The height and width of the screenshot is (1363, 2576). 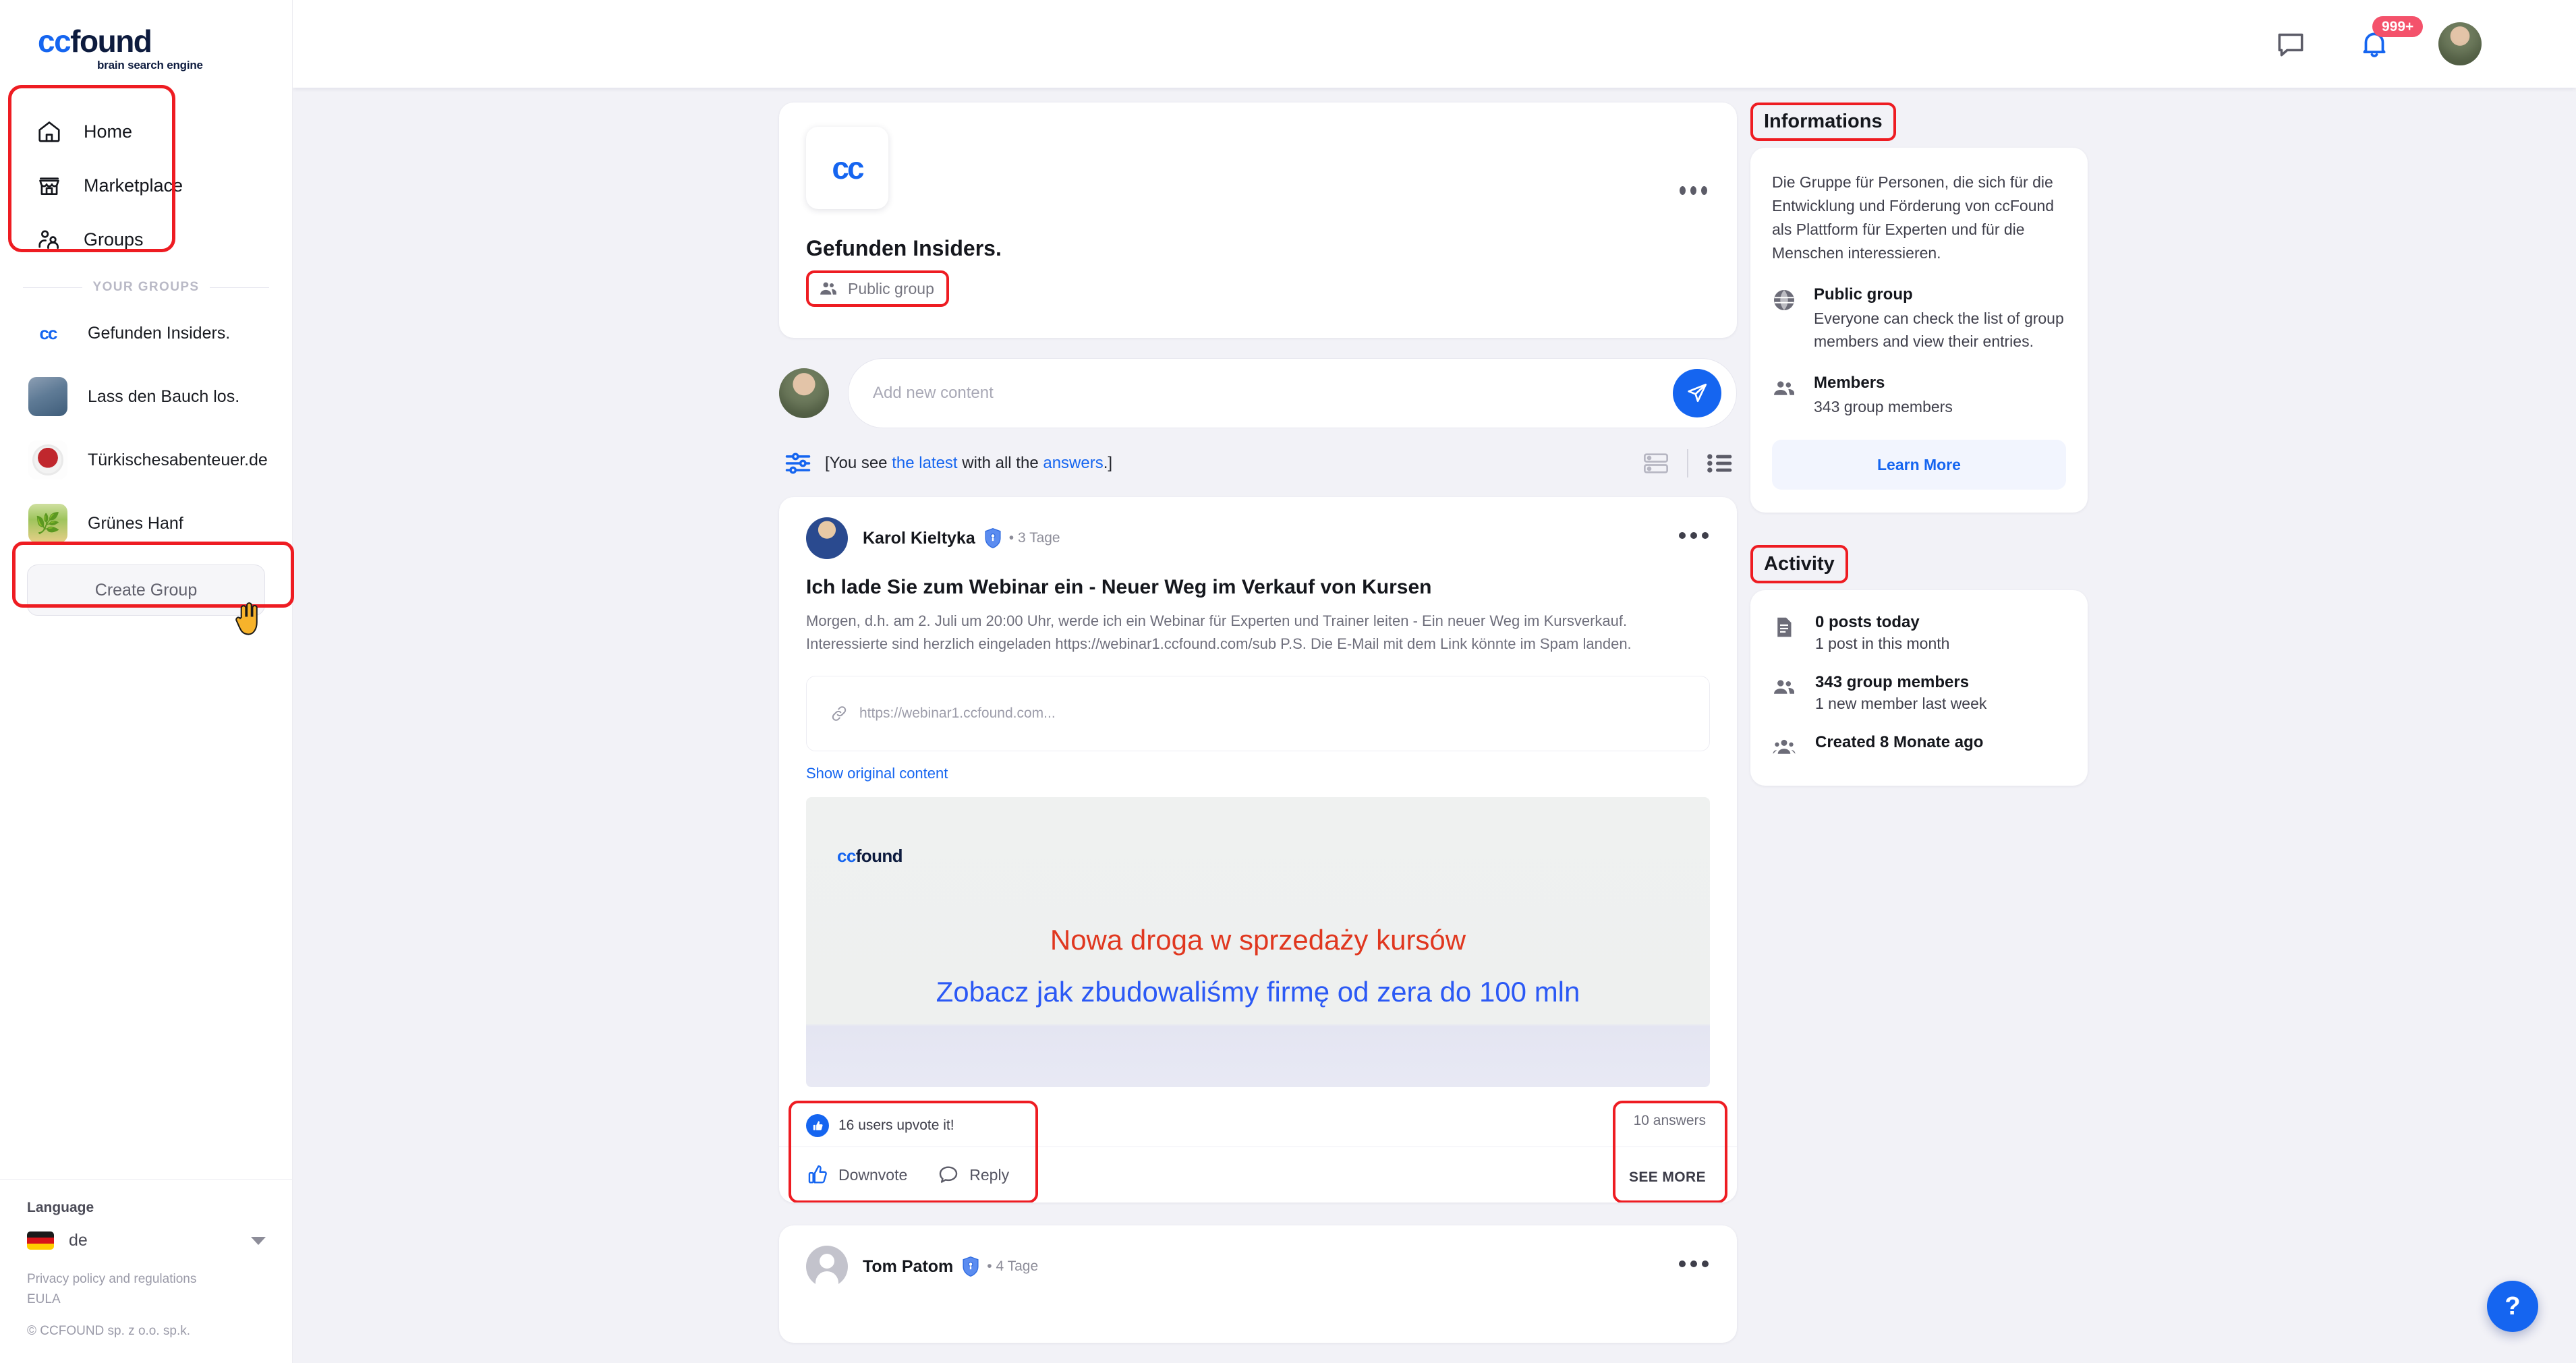 What do you see at coordinates (1919, 396) in the screenshot?
I see `info-row-members: Members 343 group members` at bounding box center [1919, 396].